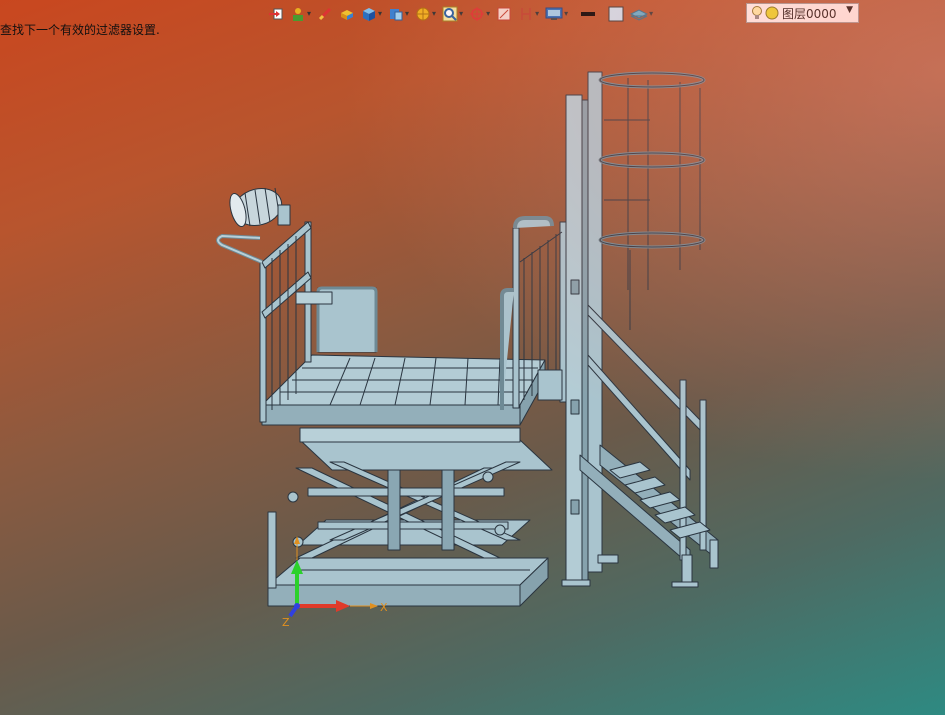 The height and width of the screenshot is (715, 945). I want to click on line-style-icon, so click(588, 14).